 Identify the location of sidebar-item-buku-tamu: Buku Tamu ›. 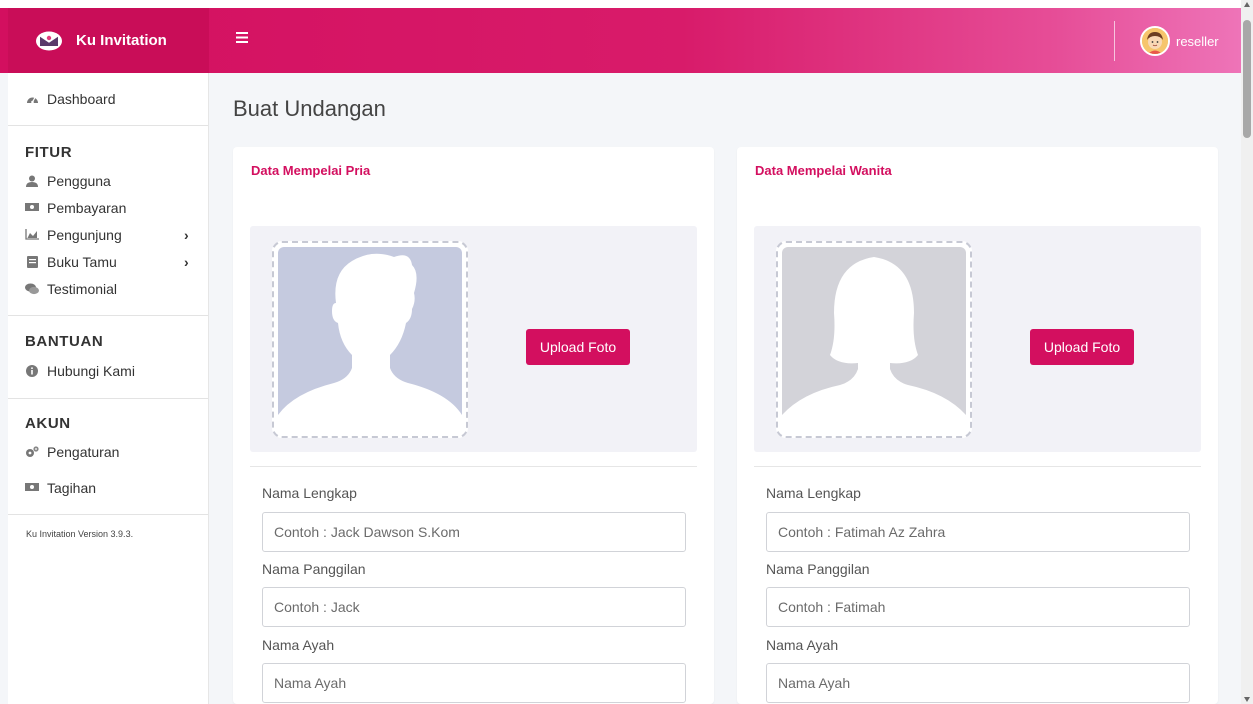
(108, 262).